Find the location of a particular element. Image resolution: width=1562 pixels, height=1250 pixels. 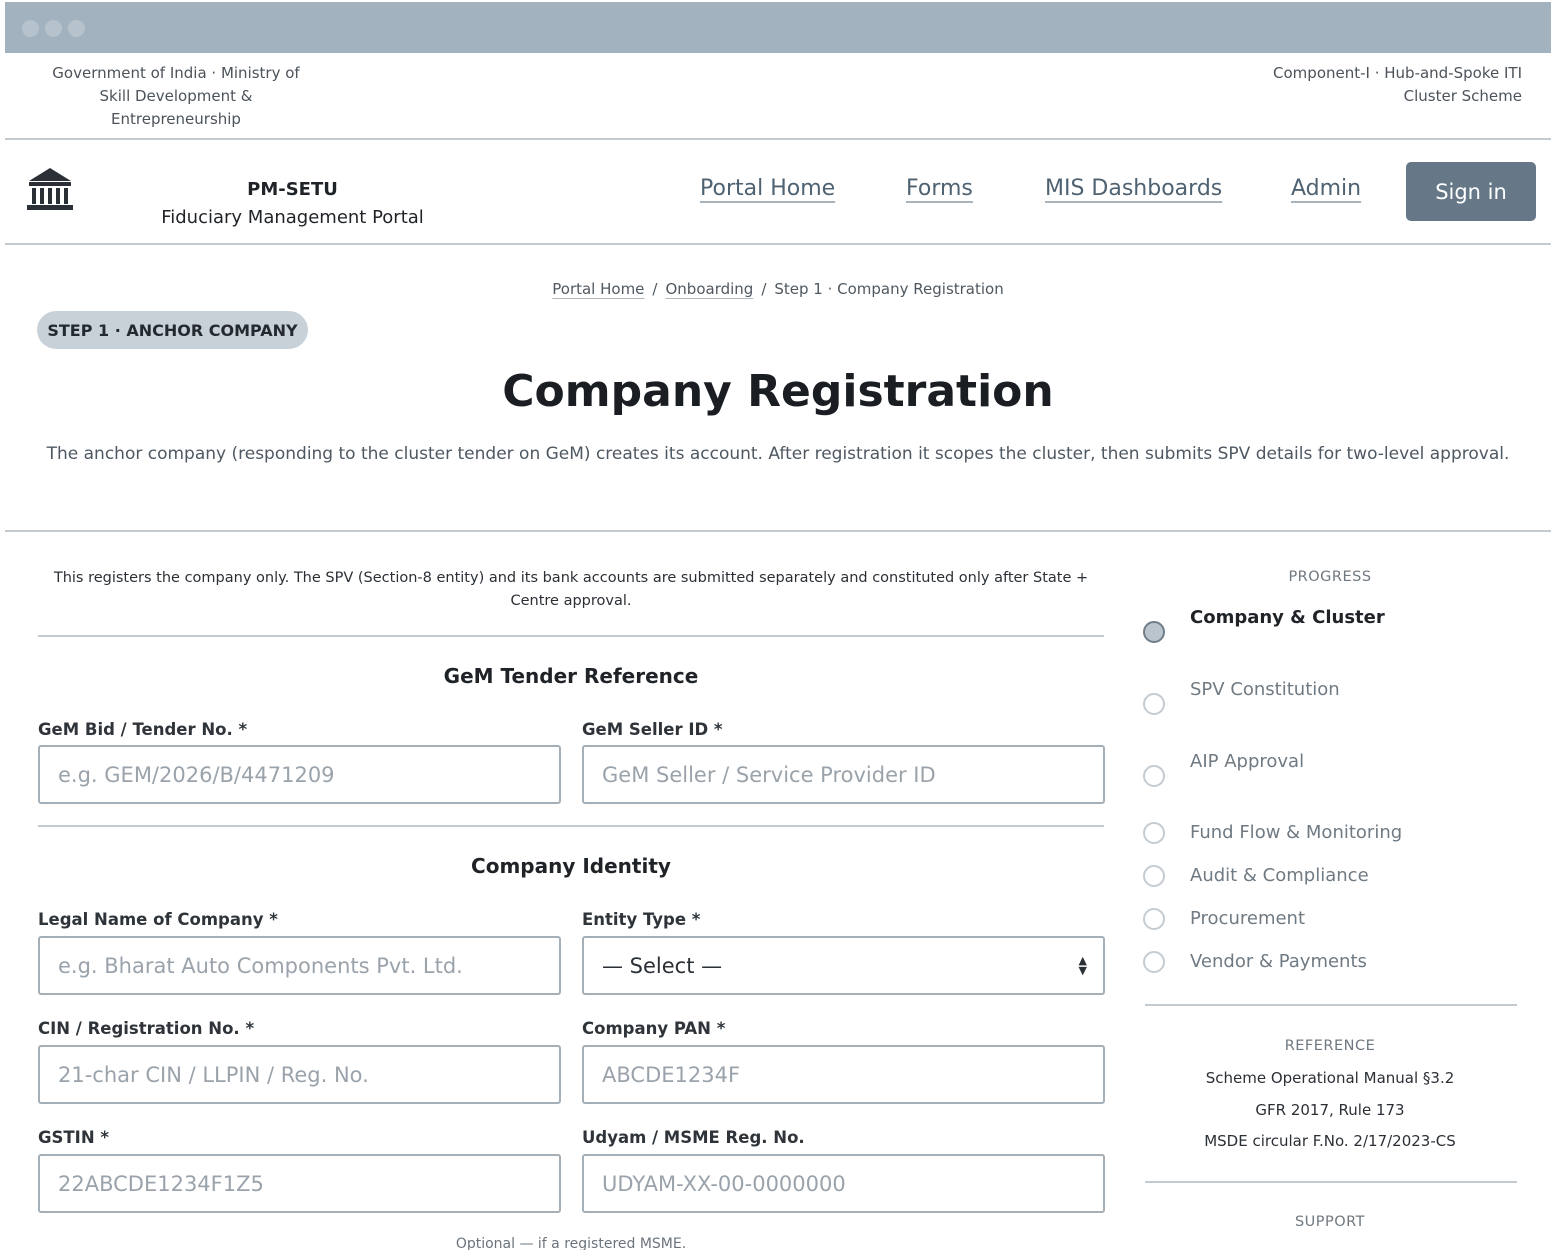

gem-bid-label: GeM Bid / Tender No. * is located at coordinates (143, 729).